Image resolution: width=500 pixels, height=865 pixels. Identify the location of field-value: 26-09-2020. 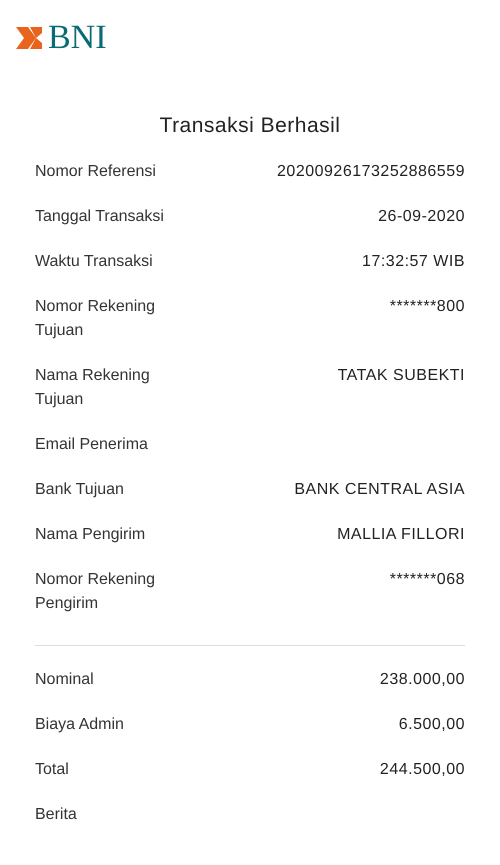
(421, 216).